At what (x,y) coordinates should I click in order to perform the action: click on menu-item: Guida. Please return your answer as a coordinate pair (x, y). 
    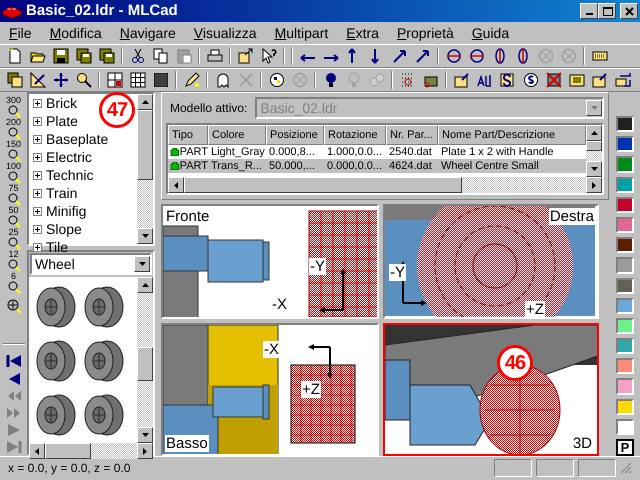
    Looking at the image, I should click on (490, 33).